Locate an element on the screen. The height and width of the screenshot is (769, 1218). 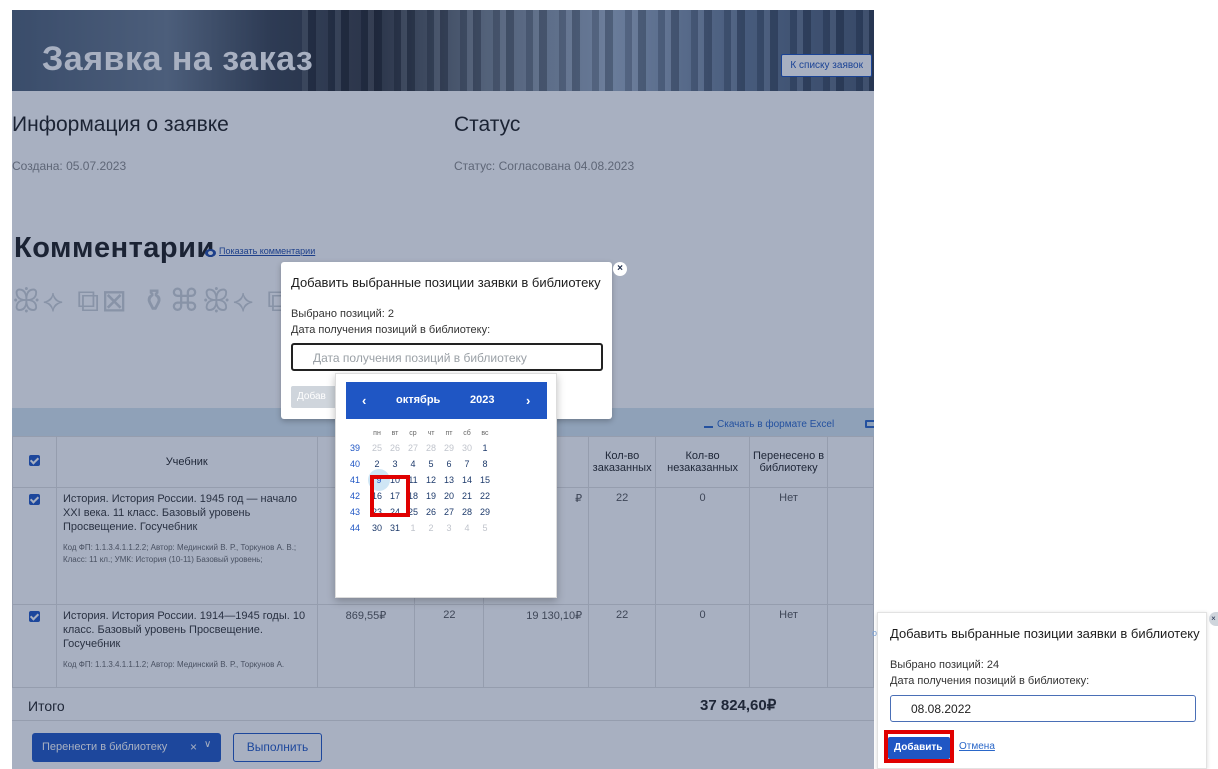
prev-month-button: ‹ is located at coordinates (364, 400).